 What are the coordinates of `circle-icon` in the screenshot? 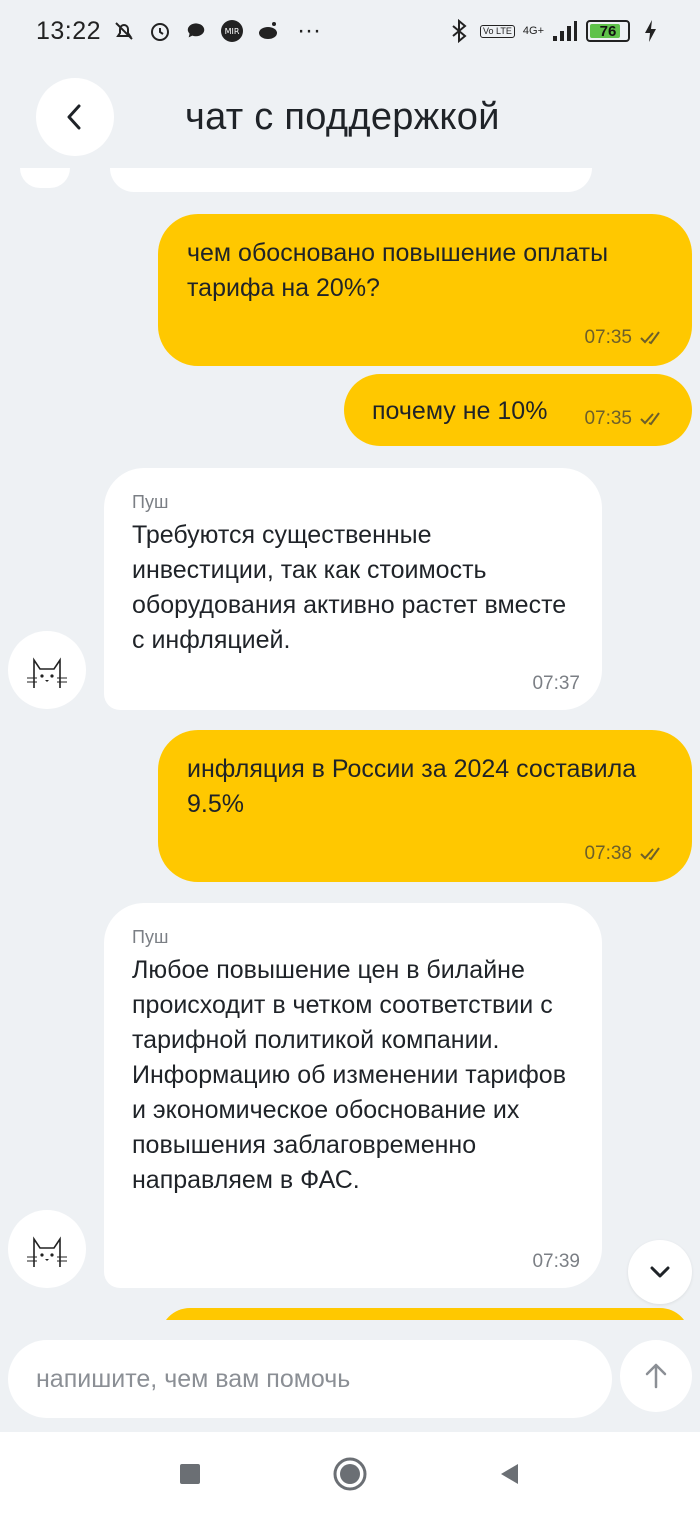 It's located at (350, 1474).